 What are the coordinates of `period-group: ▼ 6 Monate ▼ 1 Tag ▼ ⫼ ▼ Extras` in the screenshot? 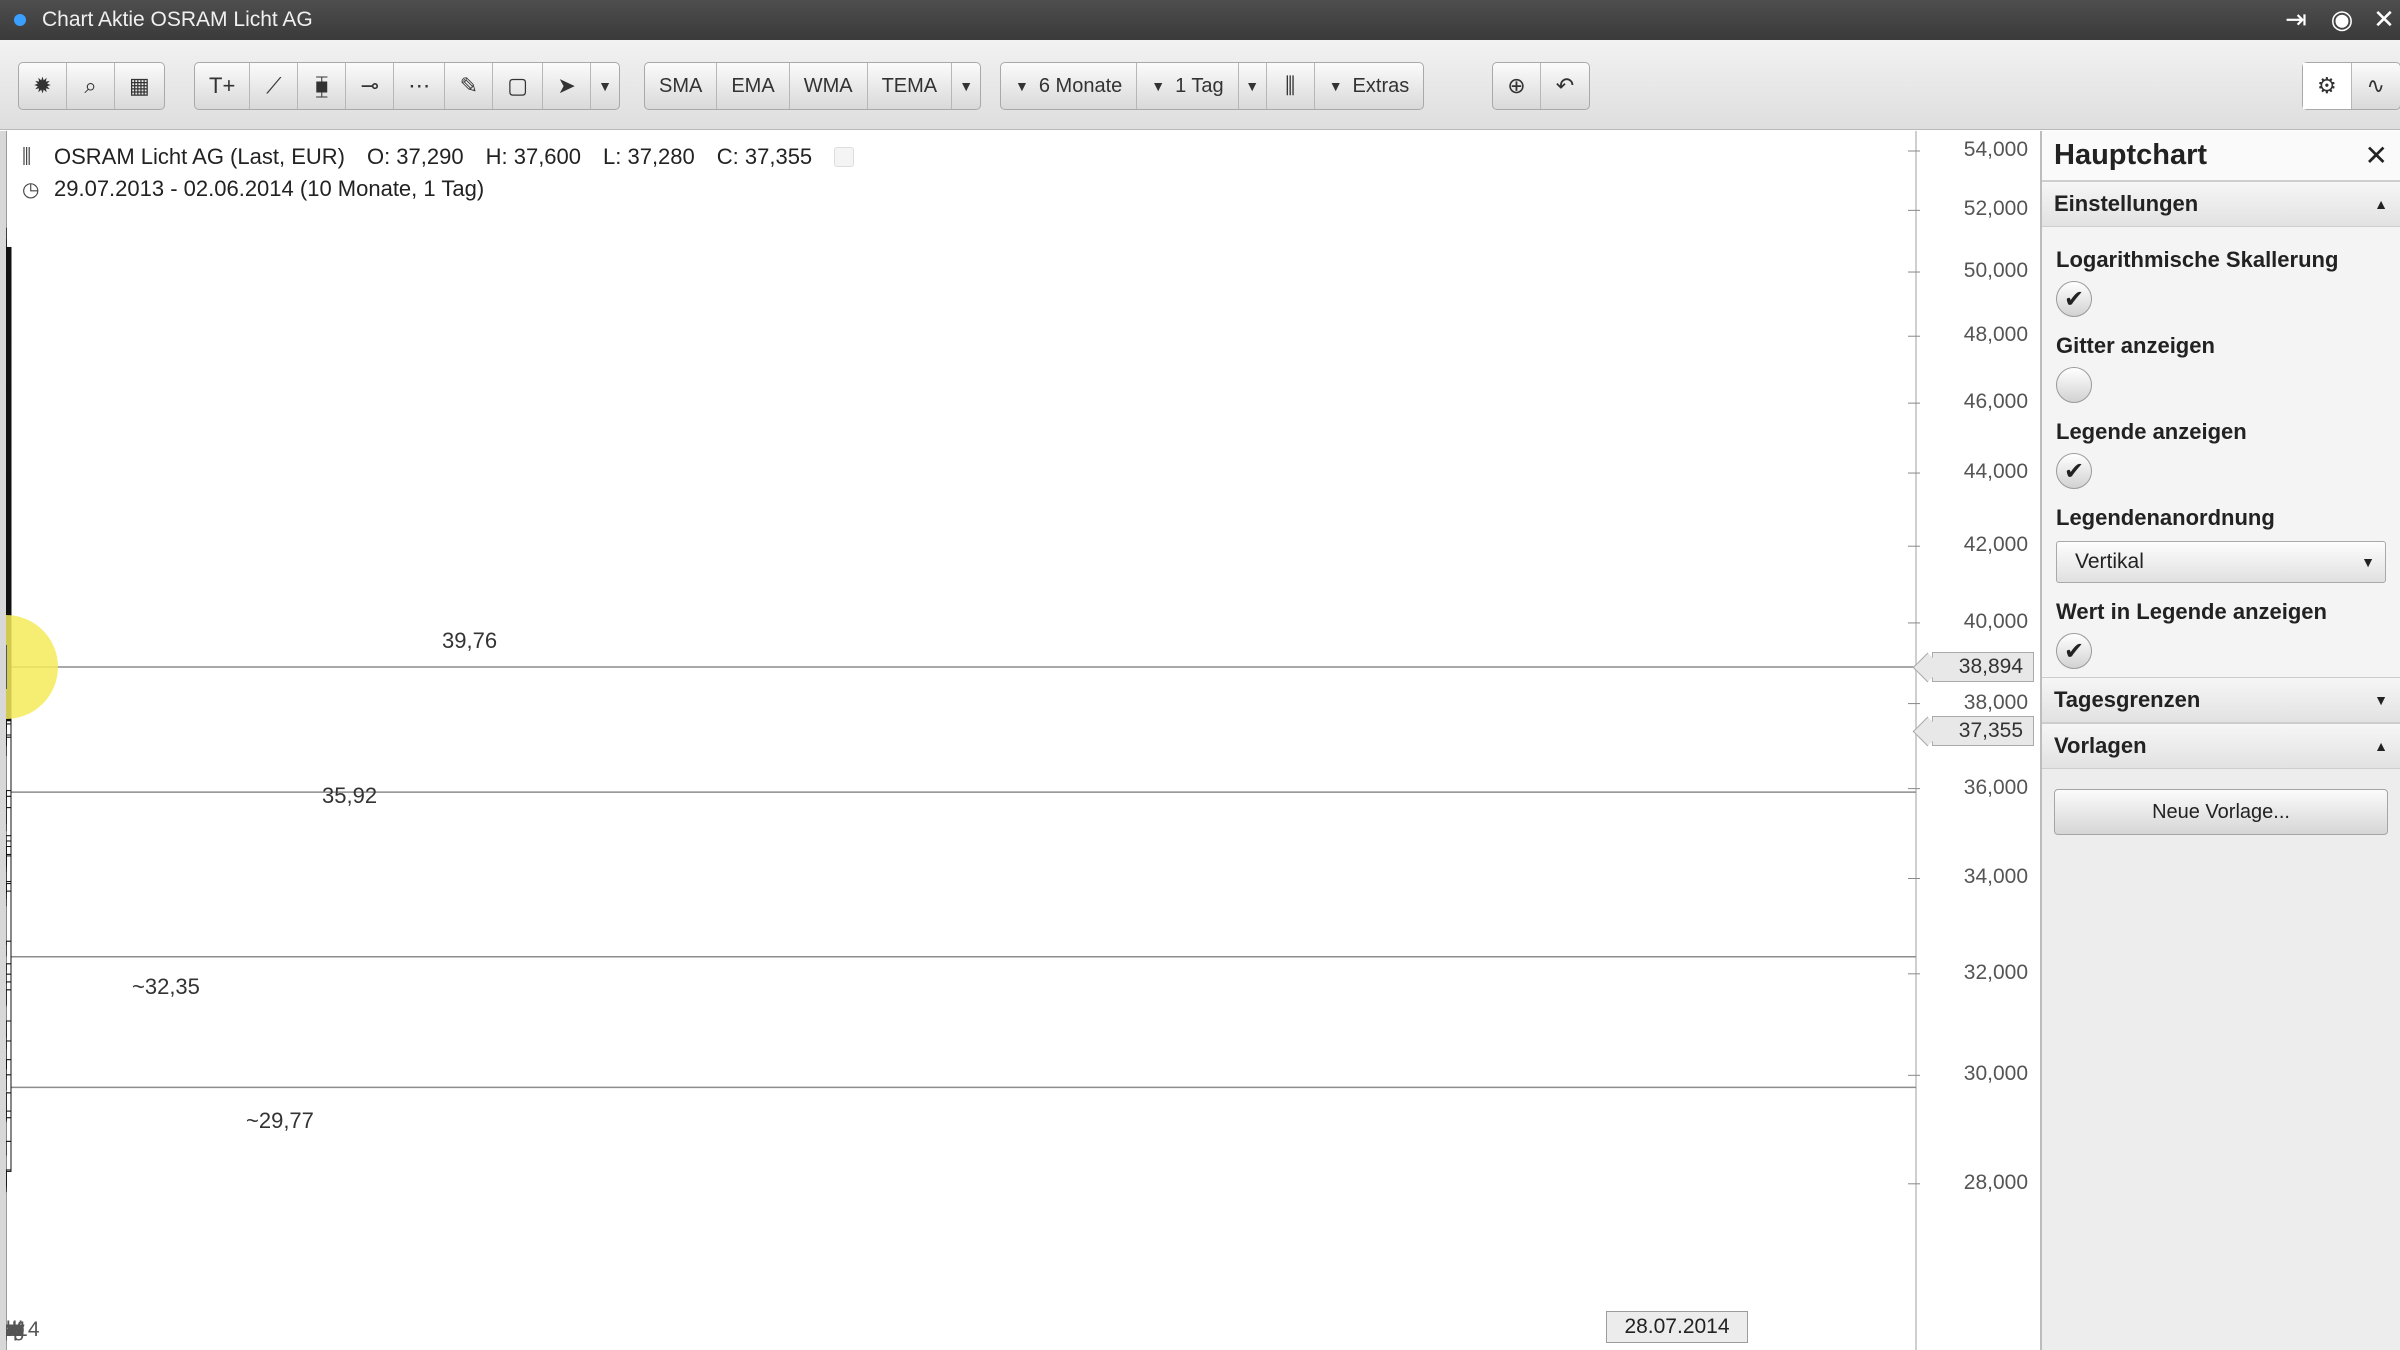 It's located at (1212, 86).